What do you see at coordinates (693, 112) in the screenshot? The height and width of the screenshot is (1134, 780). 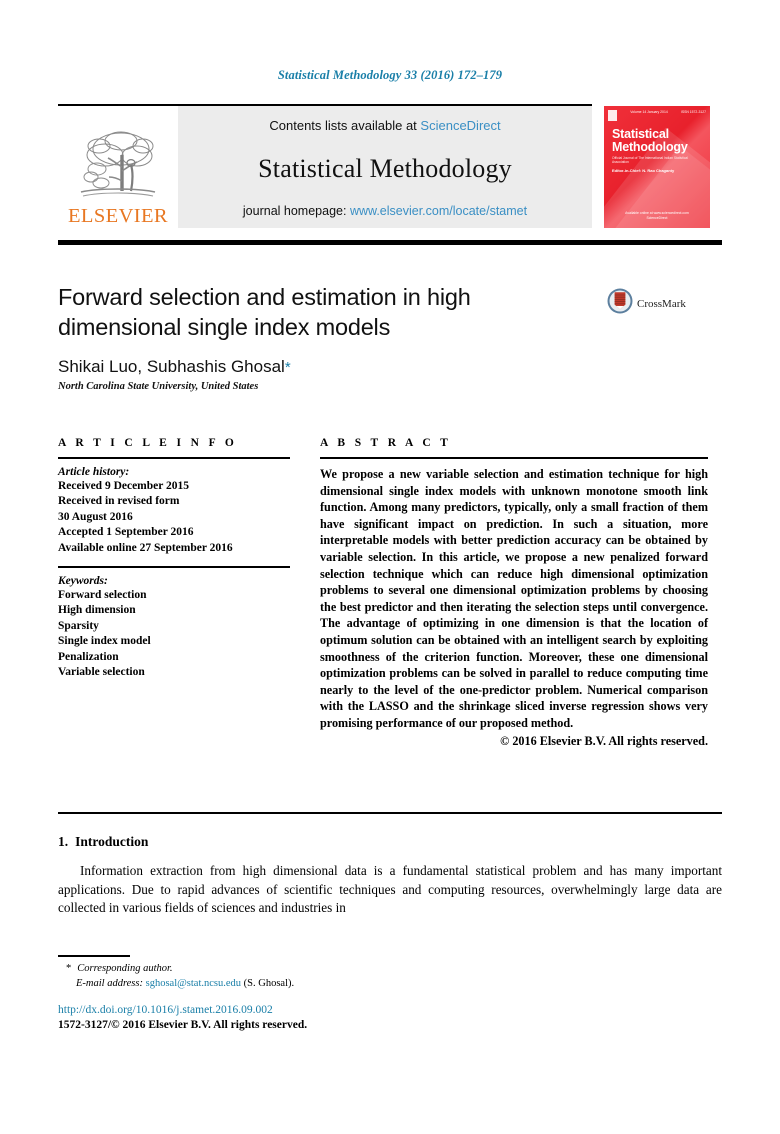 I see `cover-issn-line: ISSN 1572-3127` at bounding box center [693, 112].